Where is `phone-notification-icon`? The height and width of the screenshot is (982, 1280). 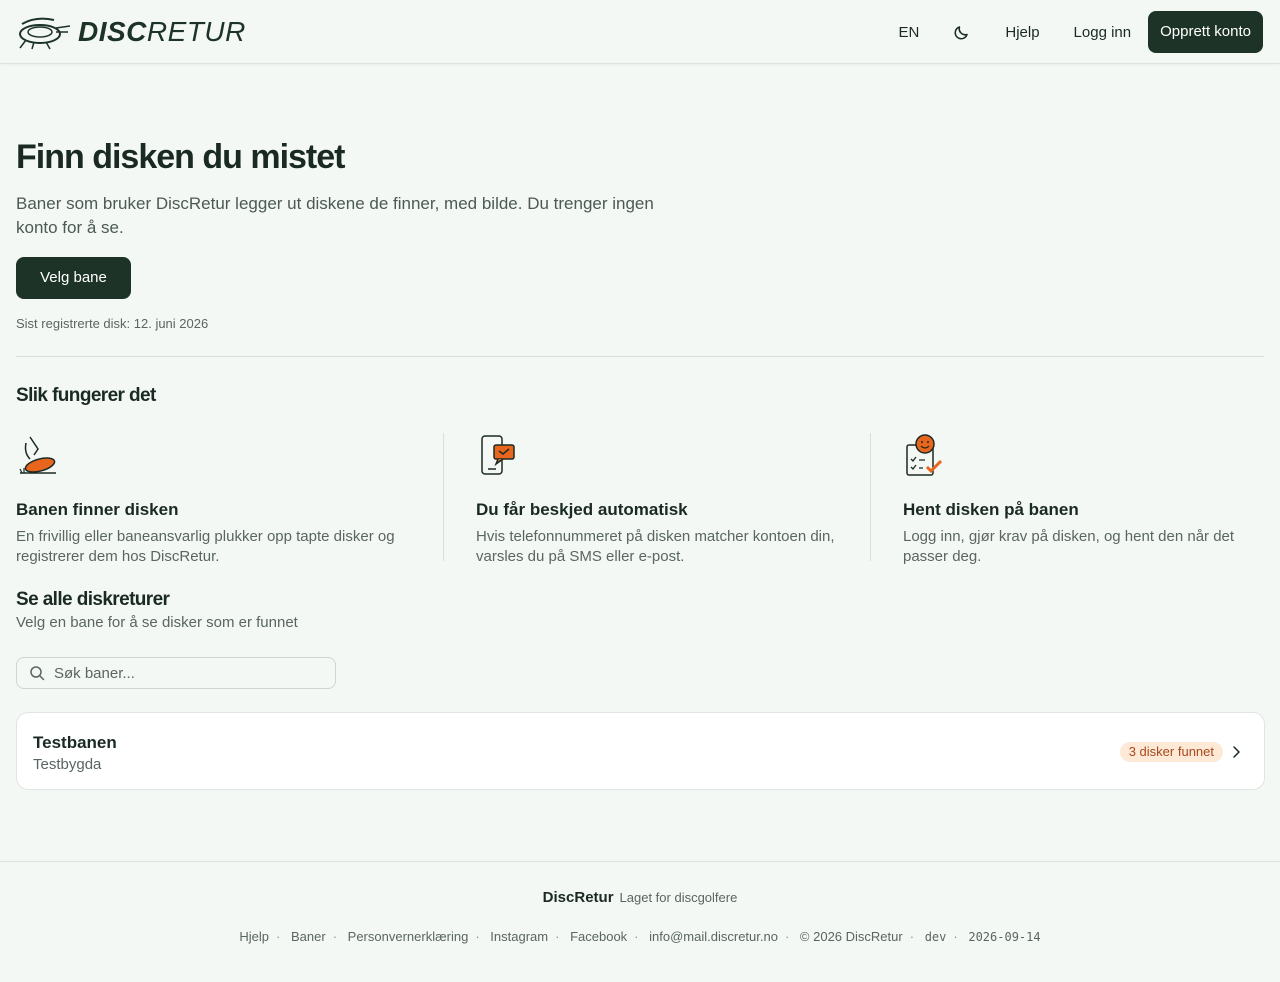
phone-notification-icon is located at coordinates (498, 455).